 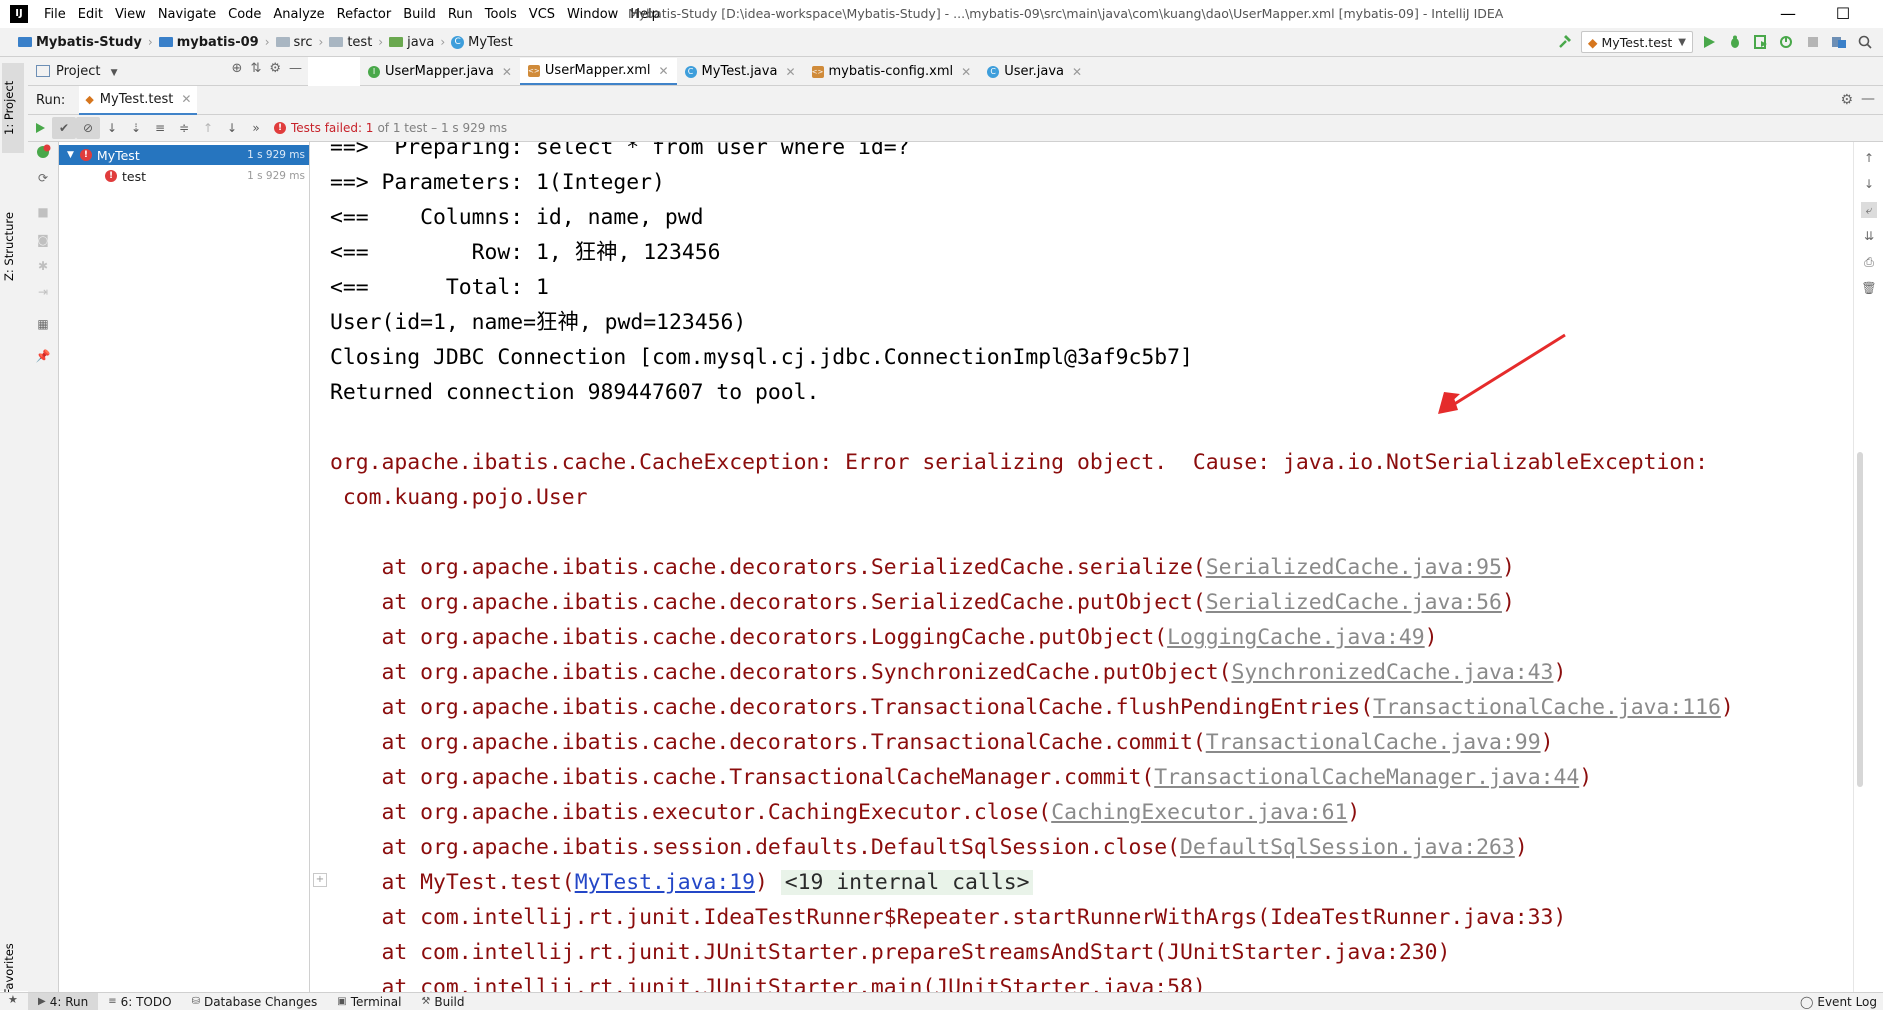 I want to click on bottom-tab: ⚒ Build, so click(x=442, y=1001).